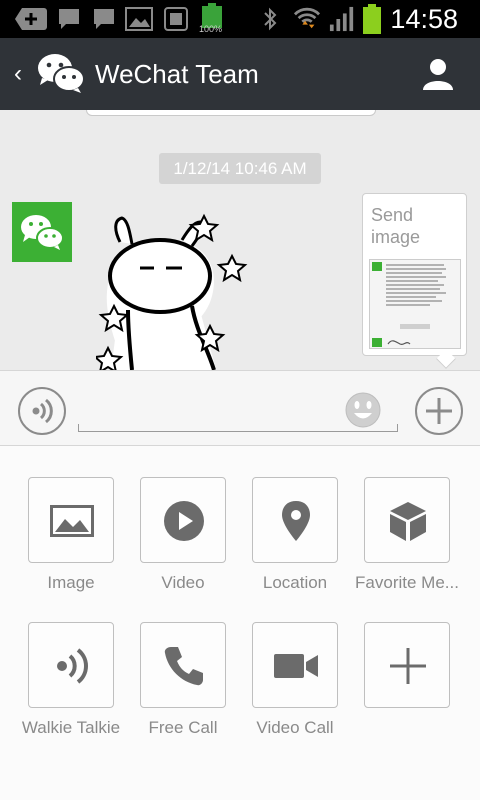 This screenshot has height=800, width=480. I want to click on status-bar: 100% 14:58, so click(240, 19).